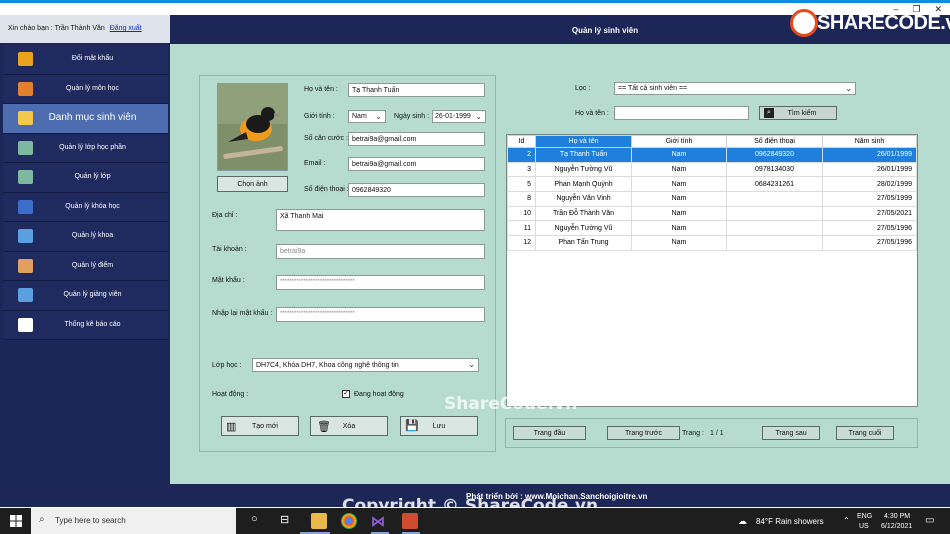 This screenshot has width=950, height=534. Describe the element at coordinates (774, 213) in the screenshot. I see `table-cell` at that location.